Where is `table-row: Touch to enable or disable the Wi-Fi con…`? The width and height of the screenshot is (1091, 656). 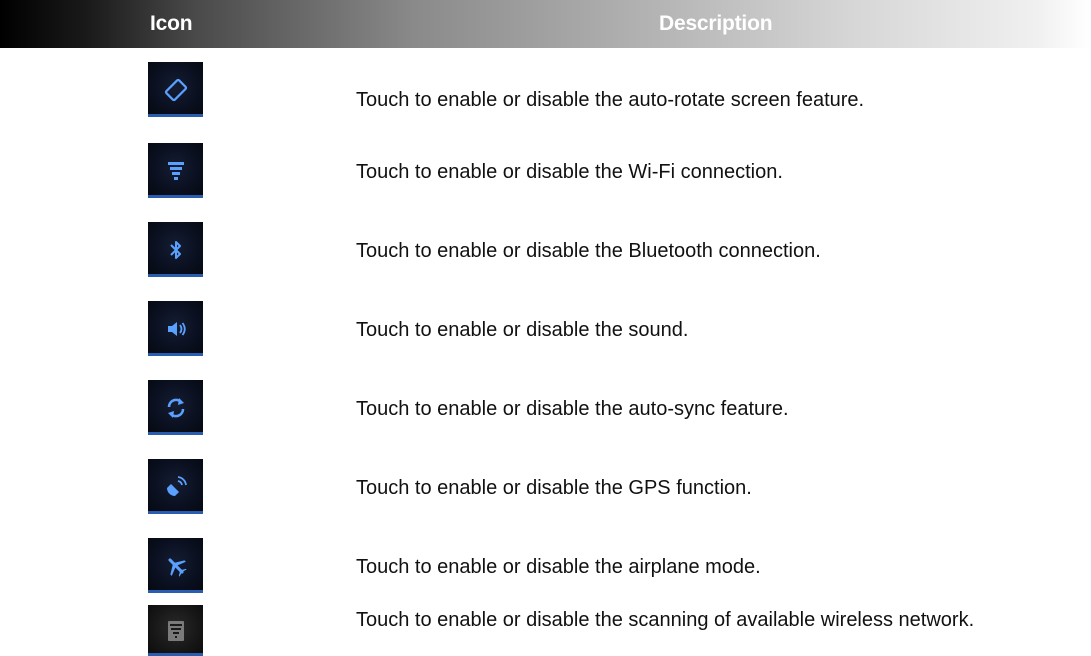
table-row: Touch to enable or disable the Wi-Fi con… is located at coordinates (545, 175).